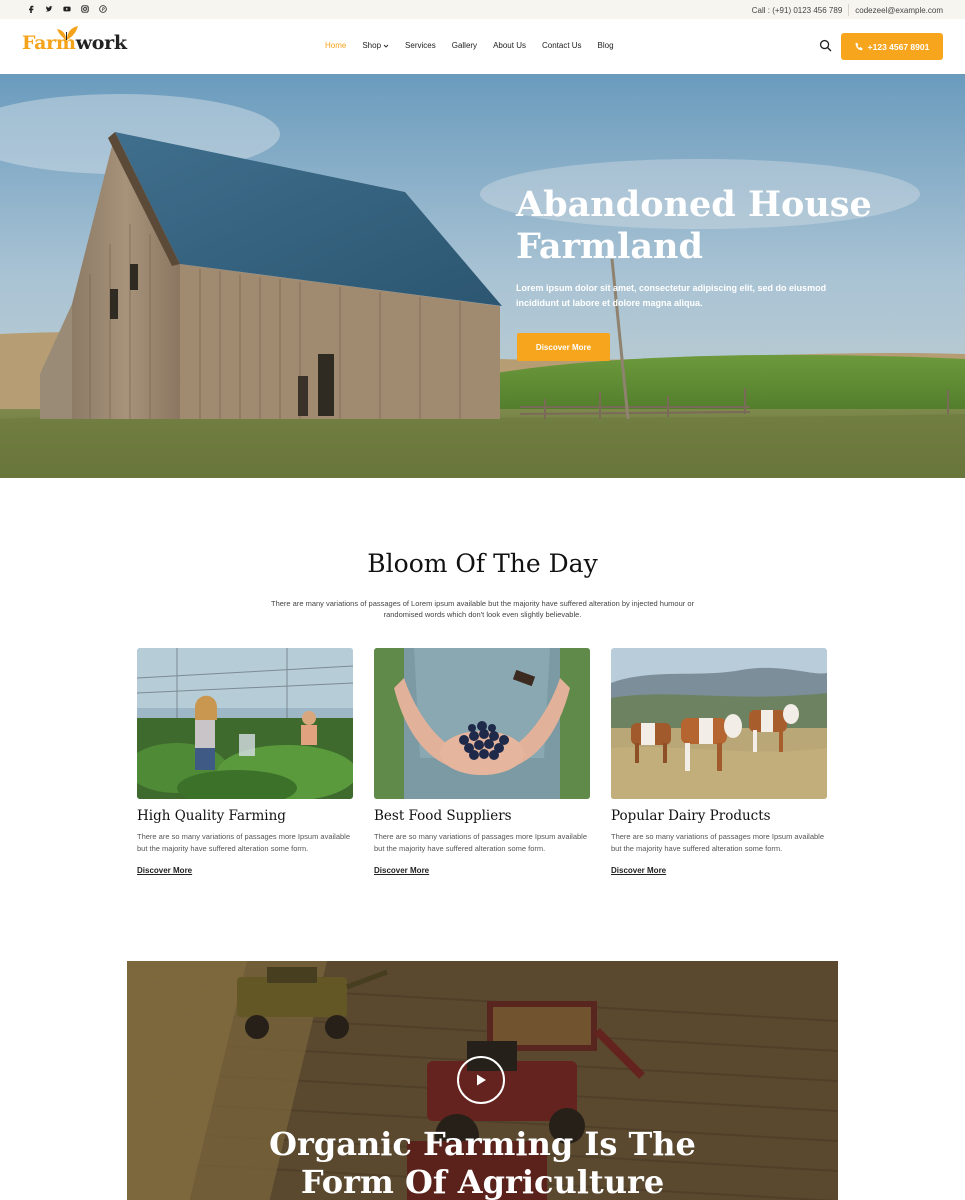  What do you see at coordinates (562, 45) in the screenshot?
I see `nav-contact: Contact Us` at bounding box center [562, 45].